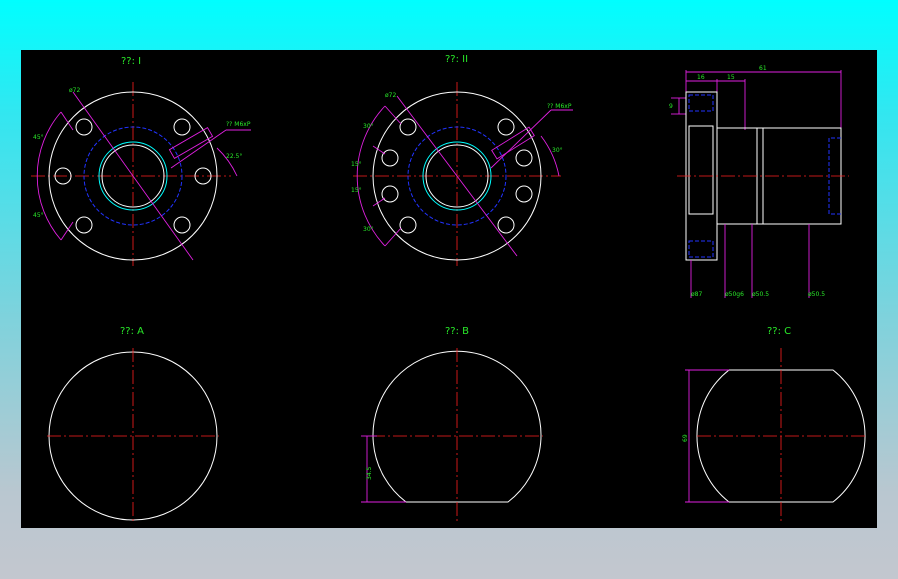 This screenshot has height=579, width=898. Describe the element at coordinates (133, 424) in the screenshot. I see `view-a-section: ??: A` at that location.